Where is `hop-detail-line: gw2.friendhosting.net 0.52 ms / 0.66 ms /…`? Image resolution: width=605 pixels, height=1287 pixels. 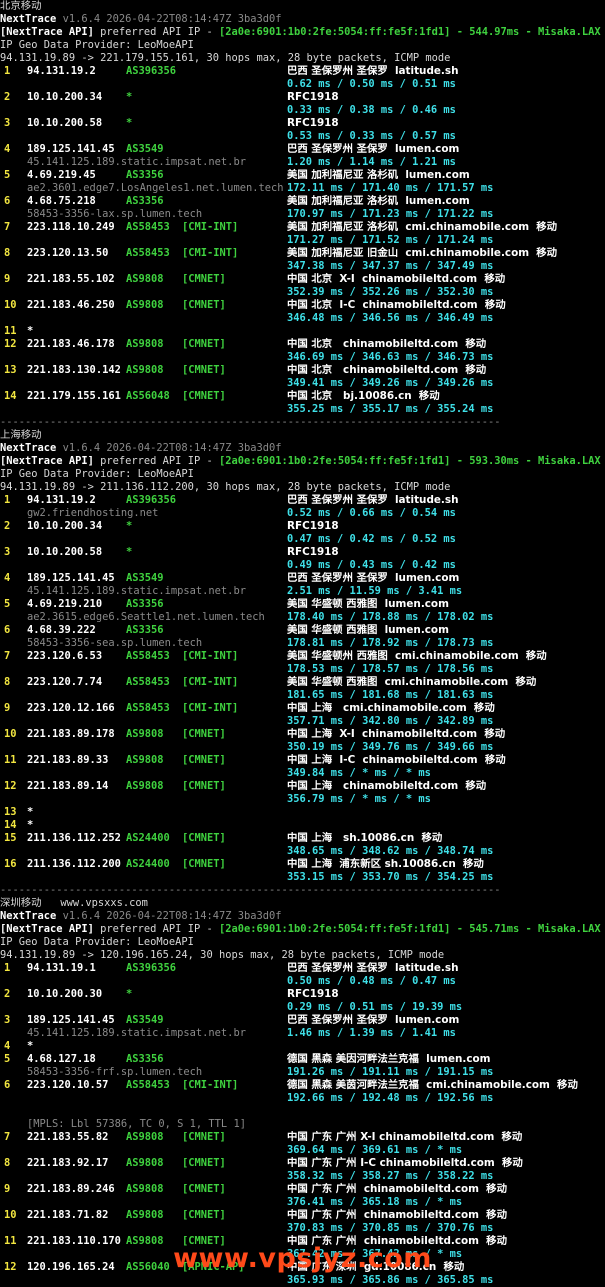 hop-detail-line: gw2.friendhosting.net 0.52 ms / 0.66 ms /… is located at coordinates (302, 513).